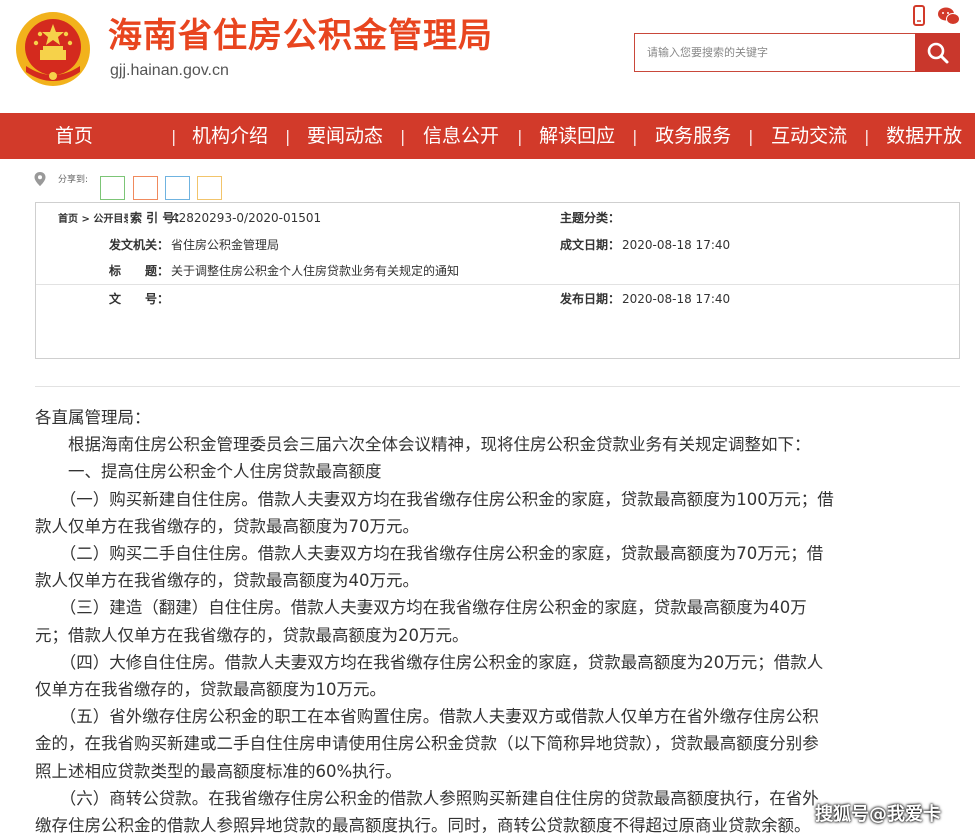 The height and width of the screenshot is (836, 975). What do you see at coordinates (225, 245) in the screenshot?
I see `issuer-value: 省住房公积金管理局` at bounding box center [225, 245].